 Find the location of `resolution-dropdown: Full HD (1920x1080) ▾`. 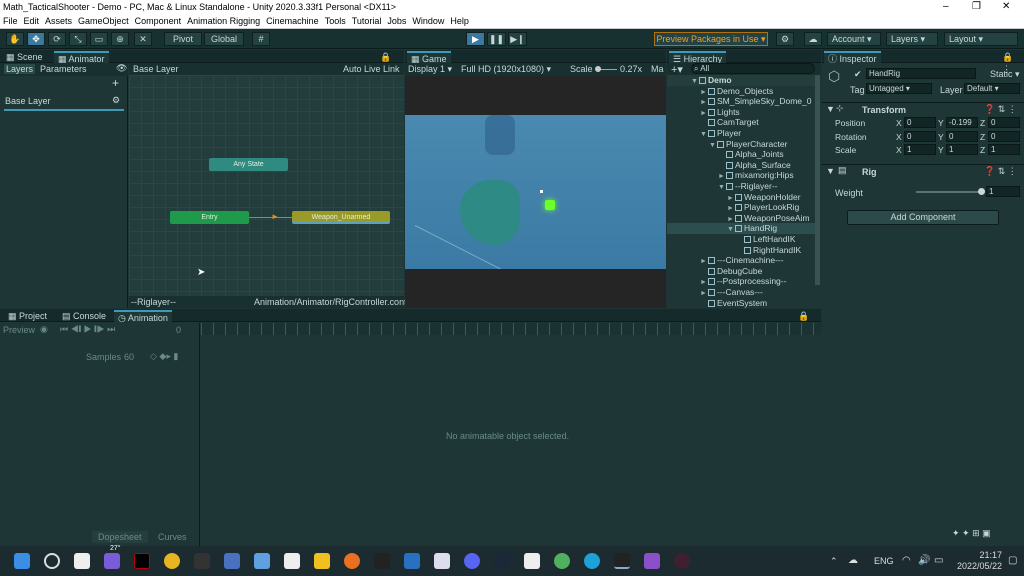

resolution-dropdown: Full HD (1920x1080) ▾ is located at coordinates (506, 69).